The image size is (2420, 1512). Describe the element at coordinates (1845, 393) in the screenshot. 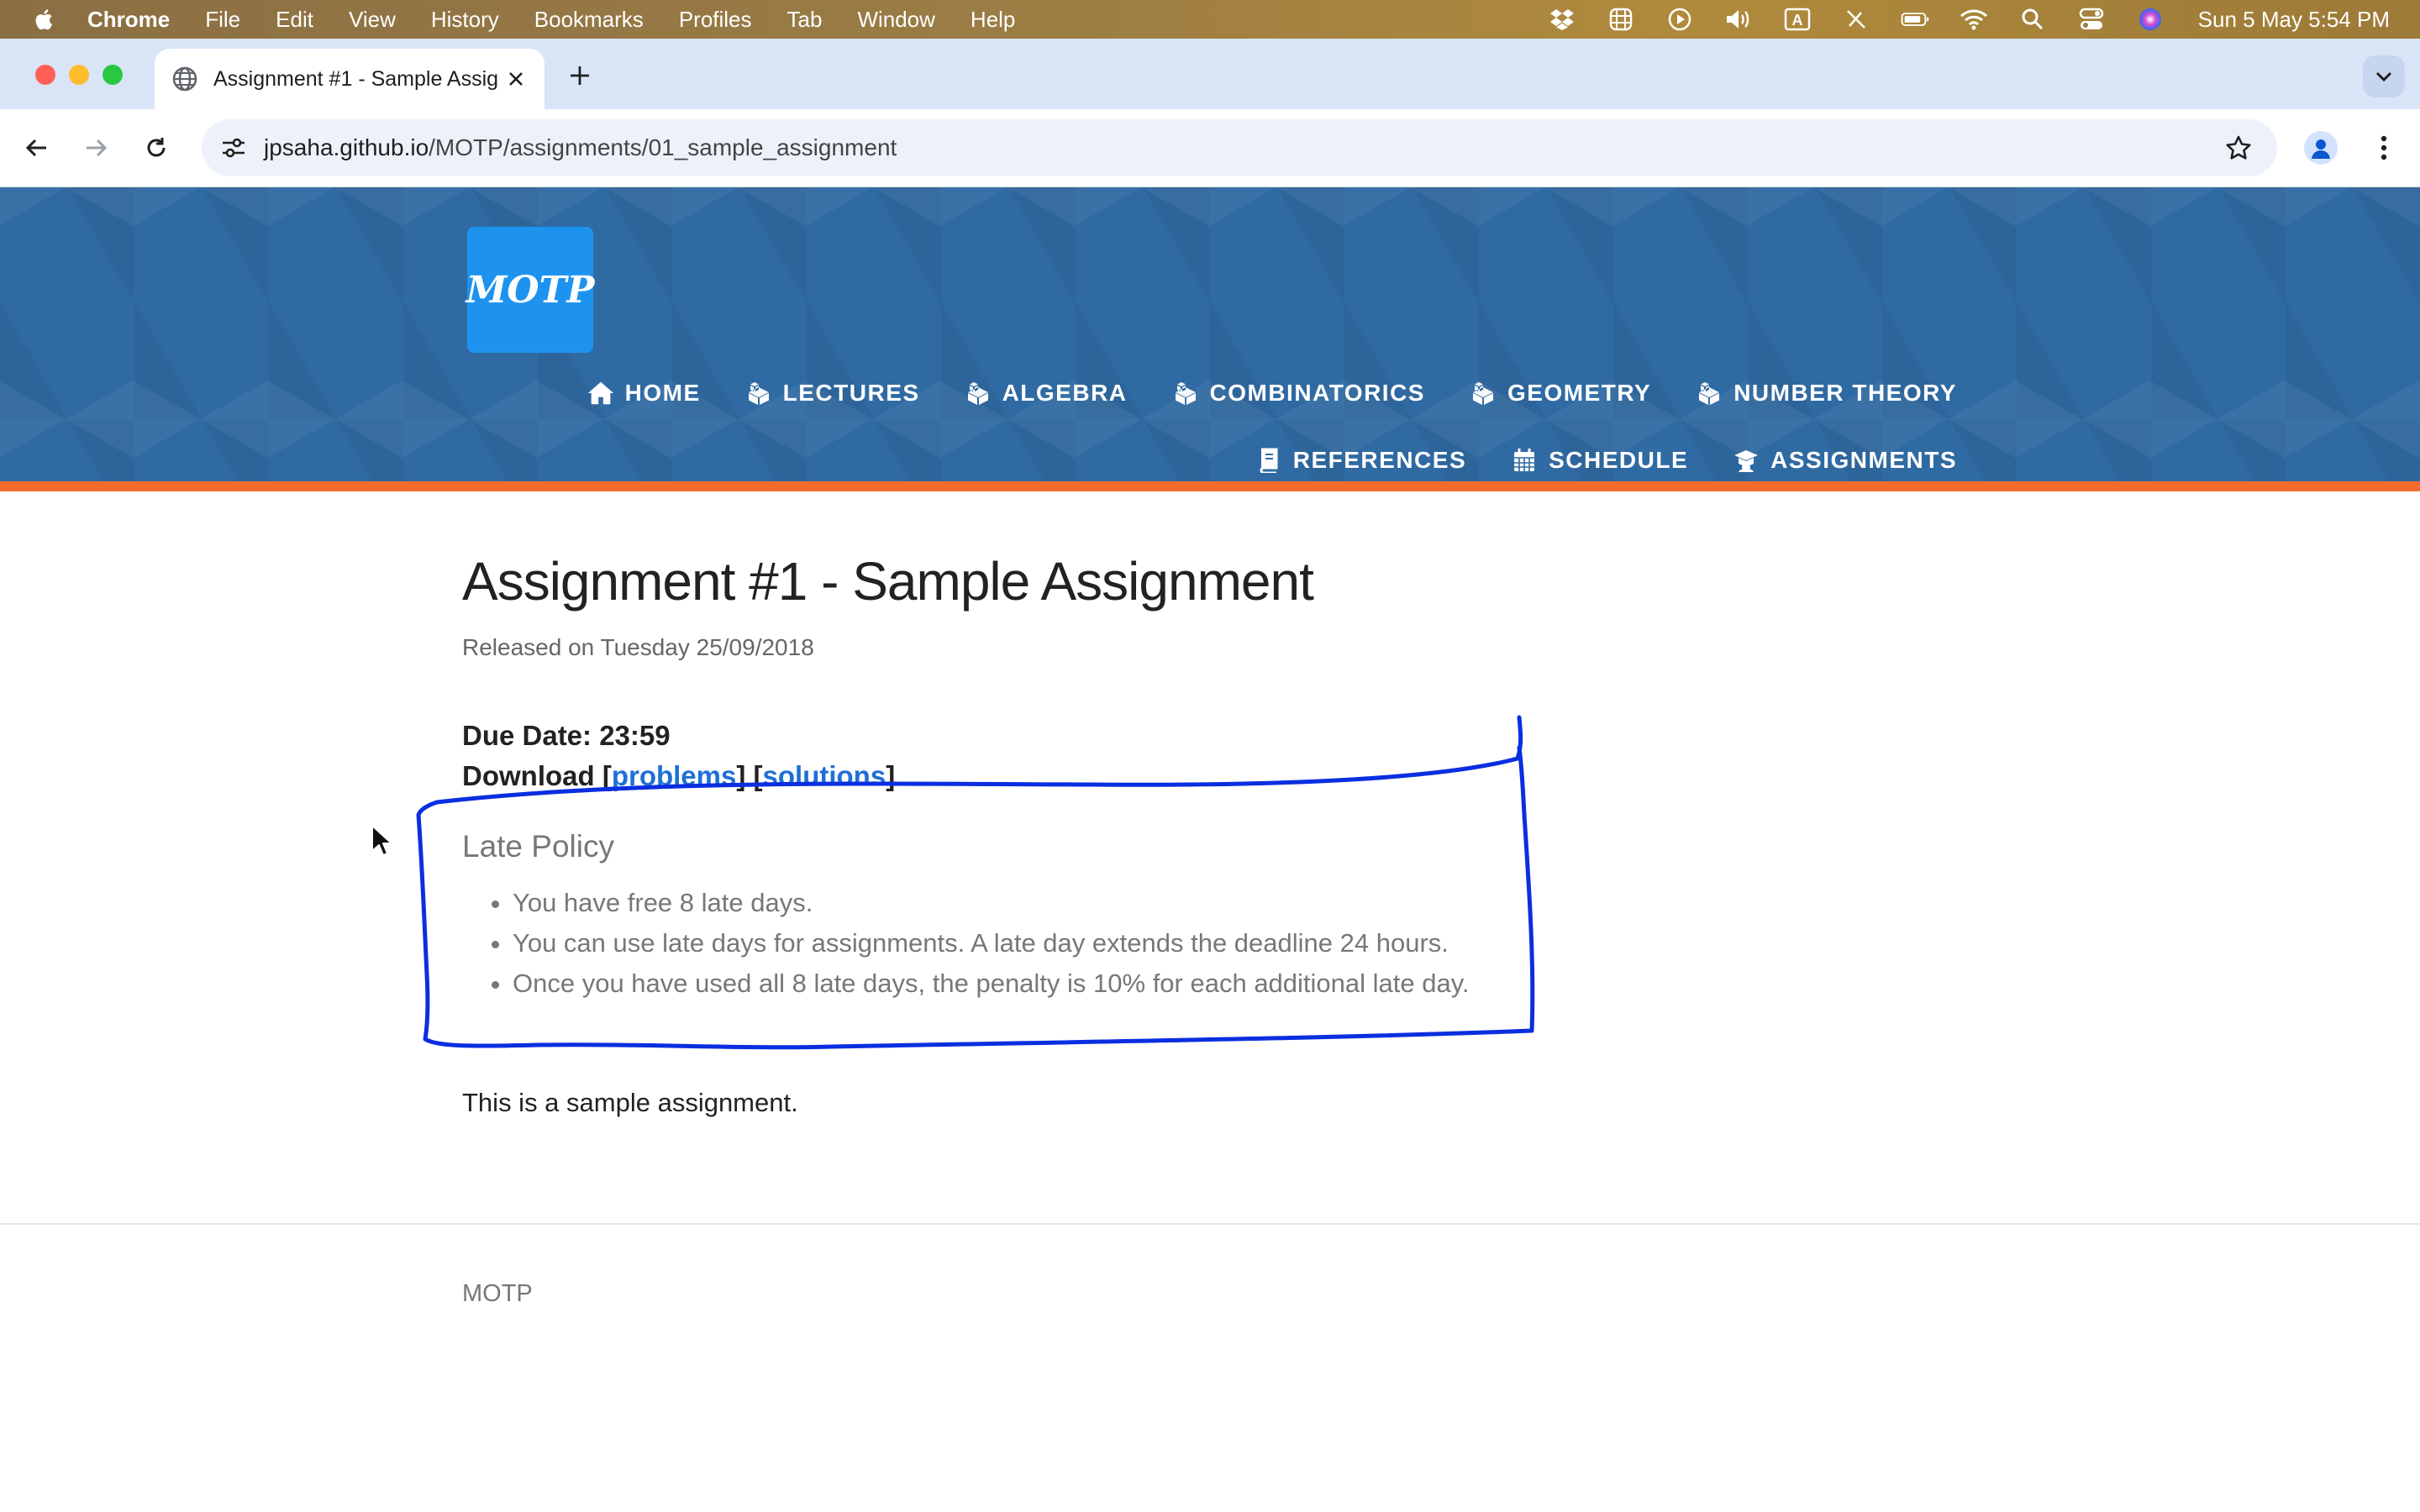

I see `nav-number-theory-label: NUMBER THEORY` at that location.